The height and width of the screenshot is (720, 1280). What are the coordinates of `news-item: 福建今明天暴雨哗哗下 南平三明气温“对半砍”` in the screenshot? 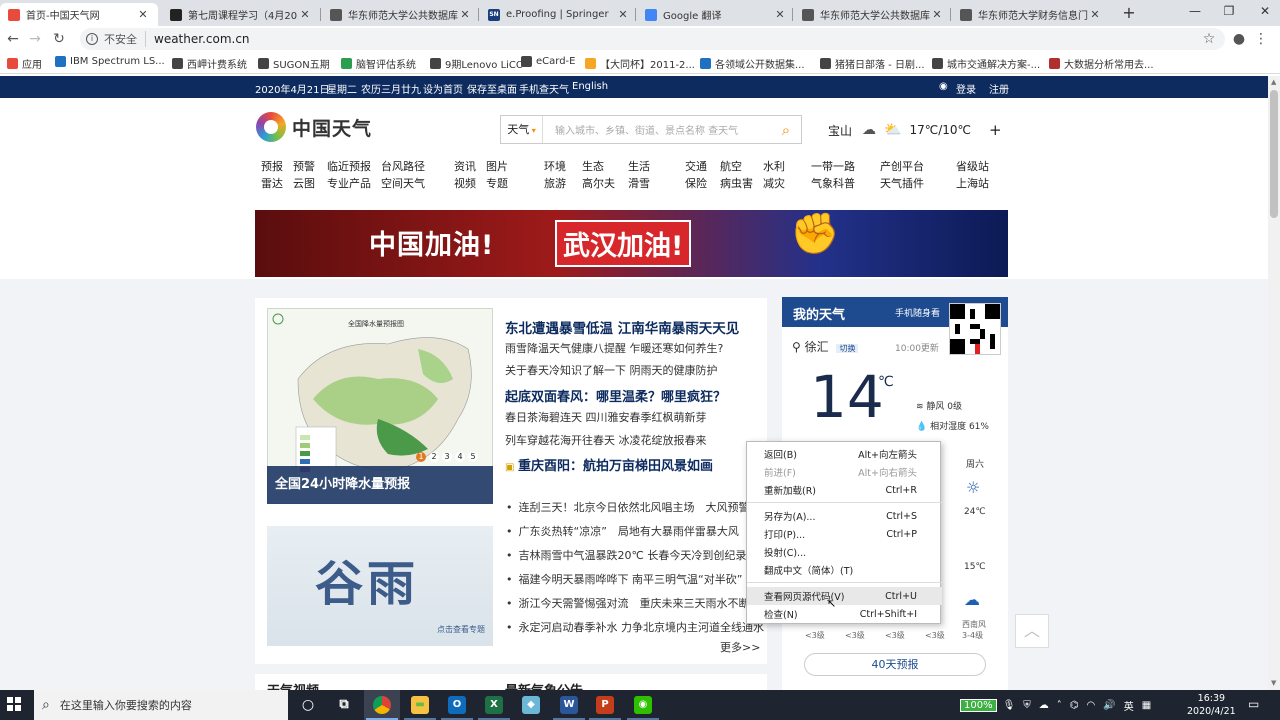 It's located at (624, 579).